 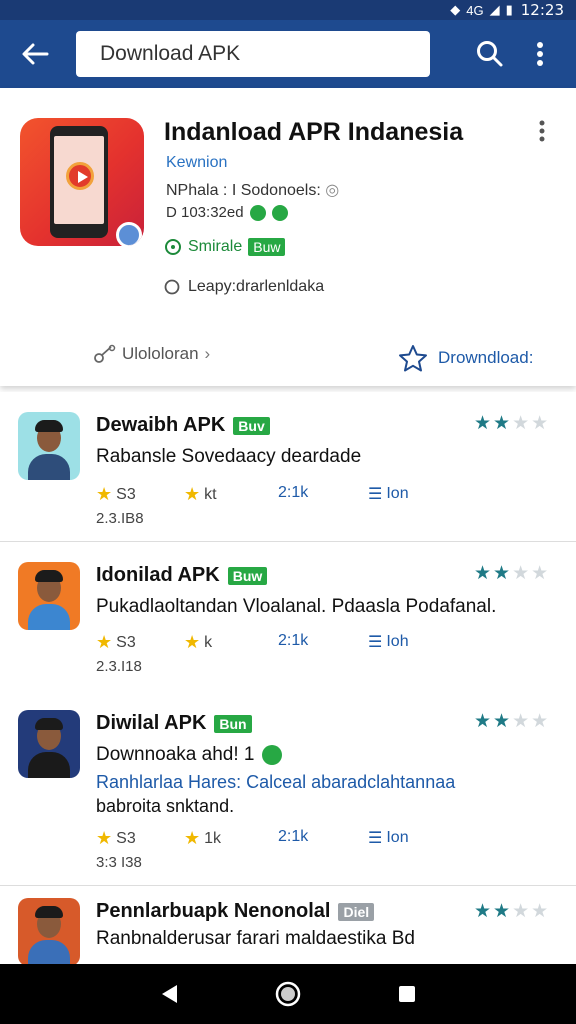 I want to click on item-description-tertiary: babroita snktand., so click(x=165, y=806).